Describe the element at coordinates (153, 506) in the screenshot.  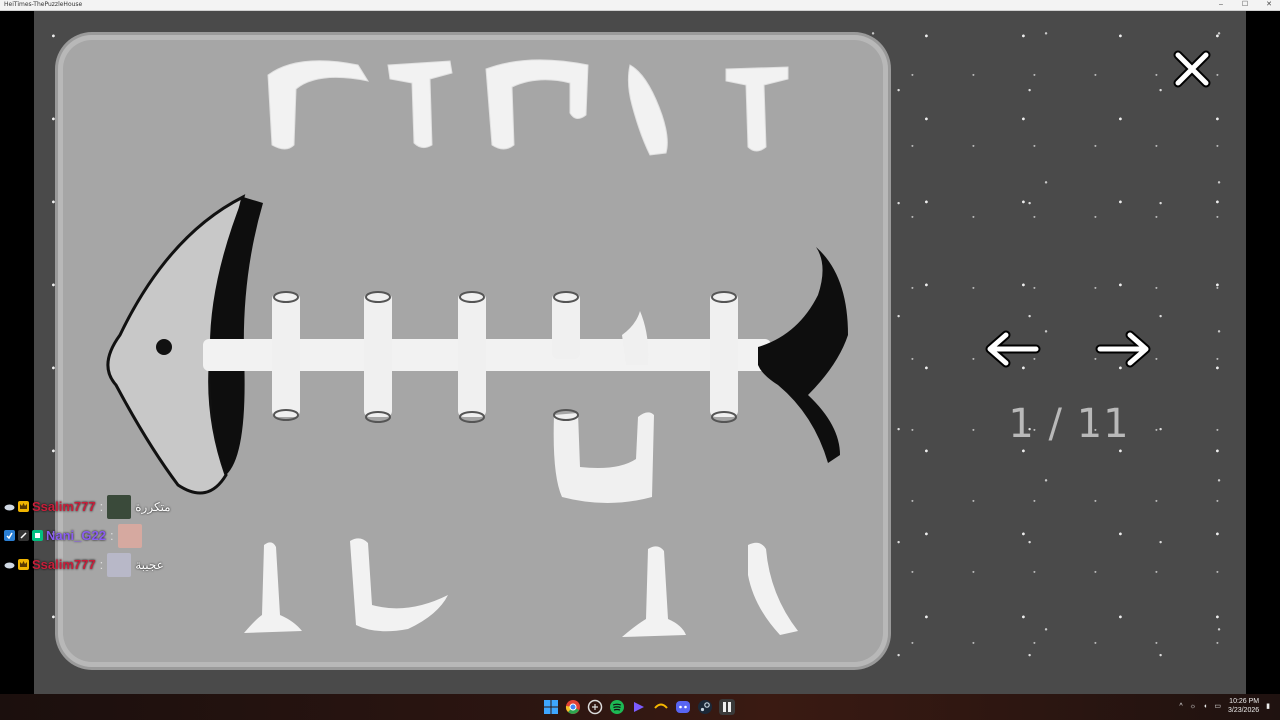
I see `chat-text: متكررة` at that location.